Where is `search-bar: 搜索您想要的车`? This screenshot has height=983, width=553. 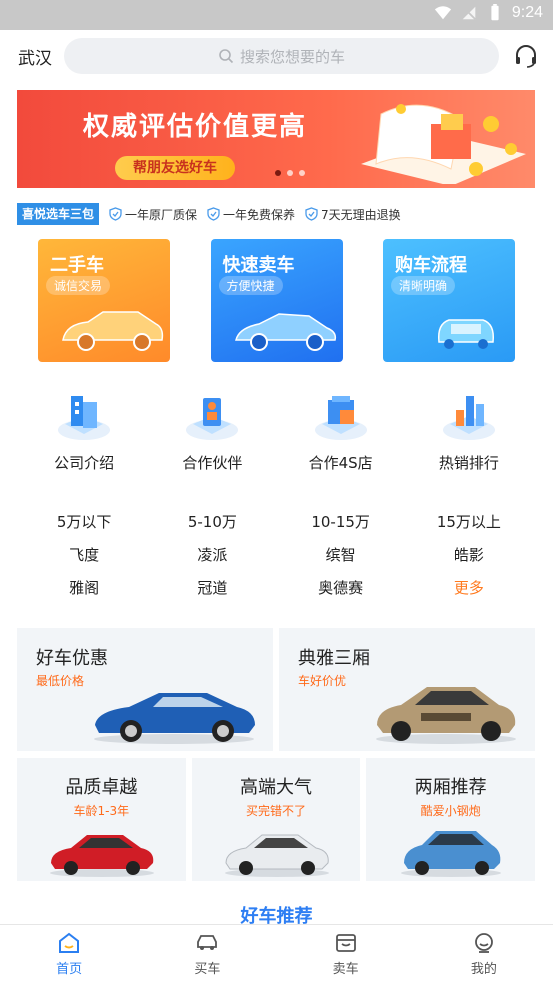
search-bar: 搜索您想要的车 is located at coordinates (281, 56).